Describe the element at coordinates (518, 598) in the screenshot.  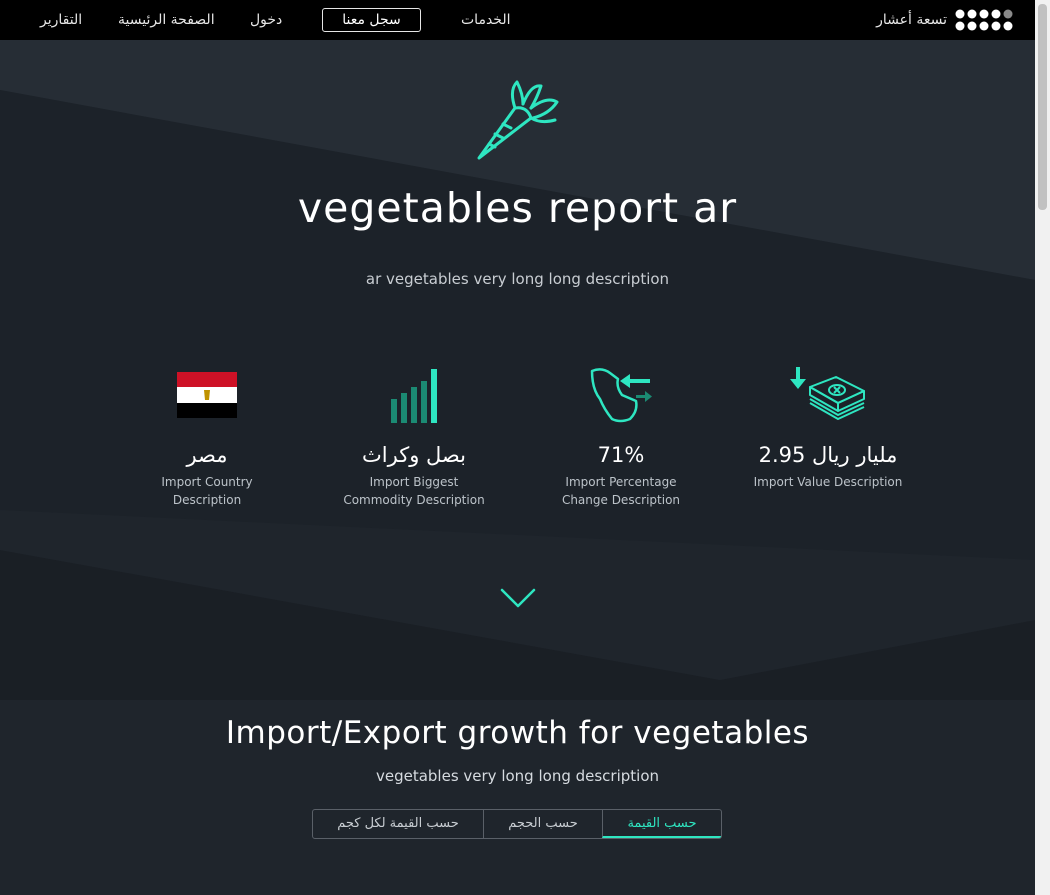
I see `scroll-down-chevron-icon` at that location.